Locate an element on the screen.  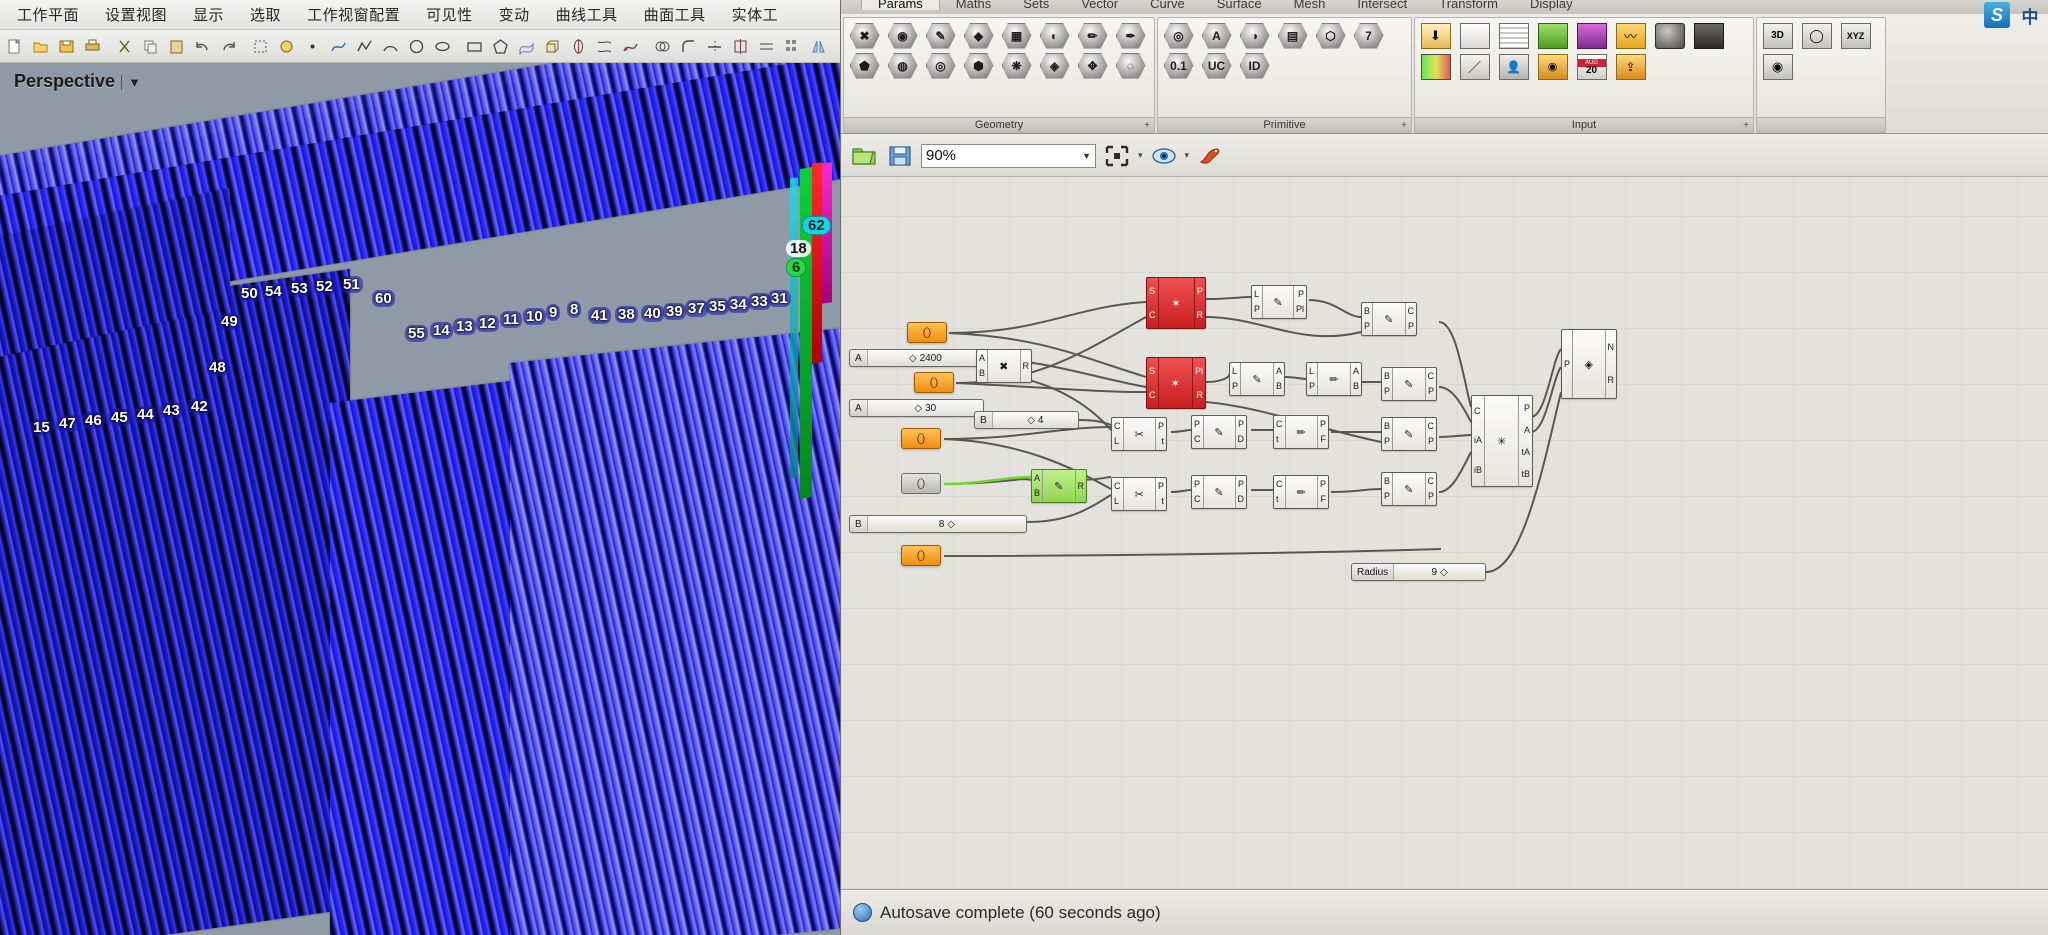
comp-loft-1: L P ✎ P Pl is located at coordinates (1279, 302).